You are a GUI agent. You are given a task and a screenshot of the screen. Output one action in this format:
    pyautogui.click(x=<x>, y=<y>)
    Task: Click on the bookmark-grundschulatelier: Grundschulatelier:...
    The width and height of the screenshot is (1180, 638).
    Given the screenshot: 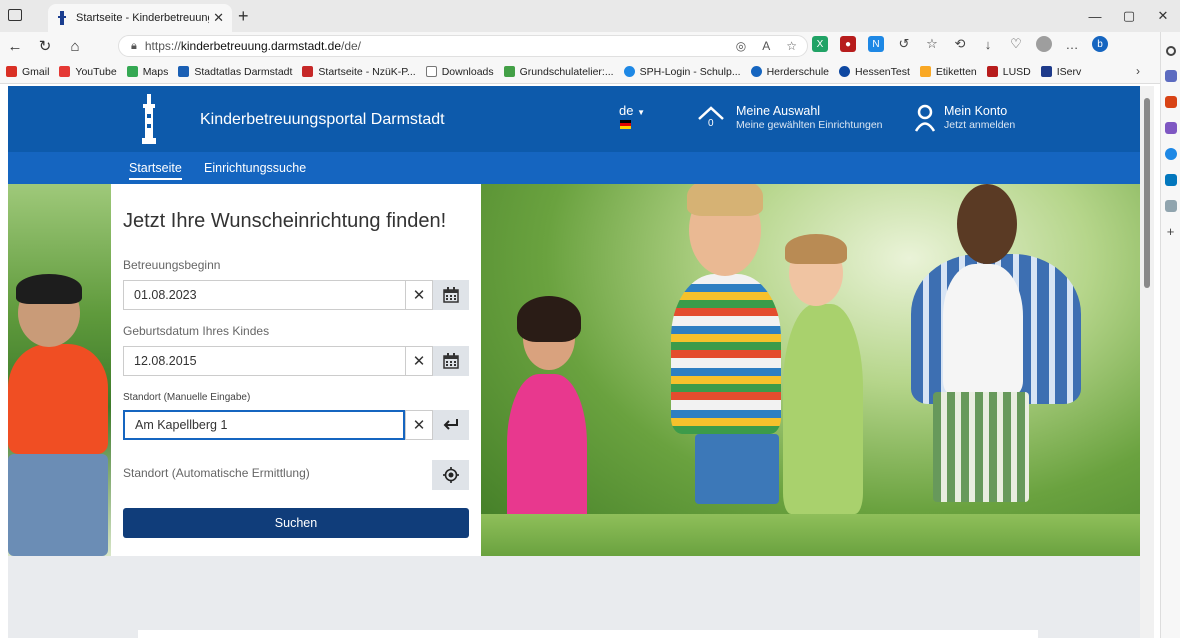 What is the action you would take?
    pyautogui.click(x=558, y=72)
    